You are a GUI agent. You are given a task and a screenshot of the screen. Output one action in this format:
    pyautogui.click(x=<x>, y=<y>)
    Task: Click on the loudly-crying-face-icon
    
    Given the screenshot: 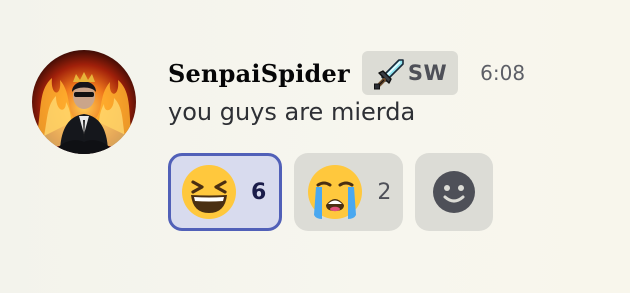 What is the action you would take?
    pyautogui.click(x=335, y=192)
    